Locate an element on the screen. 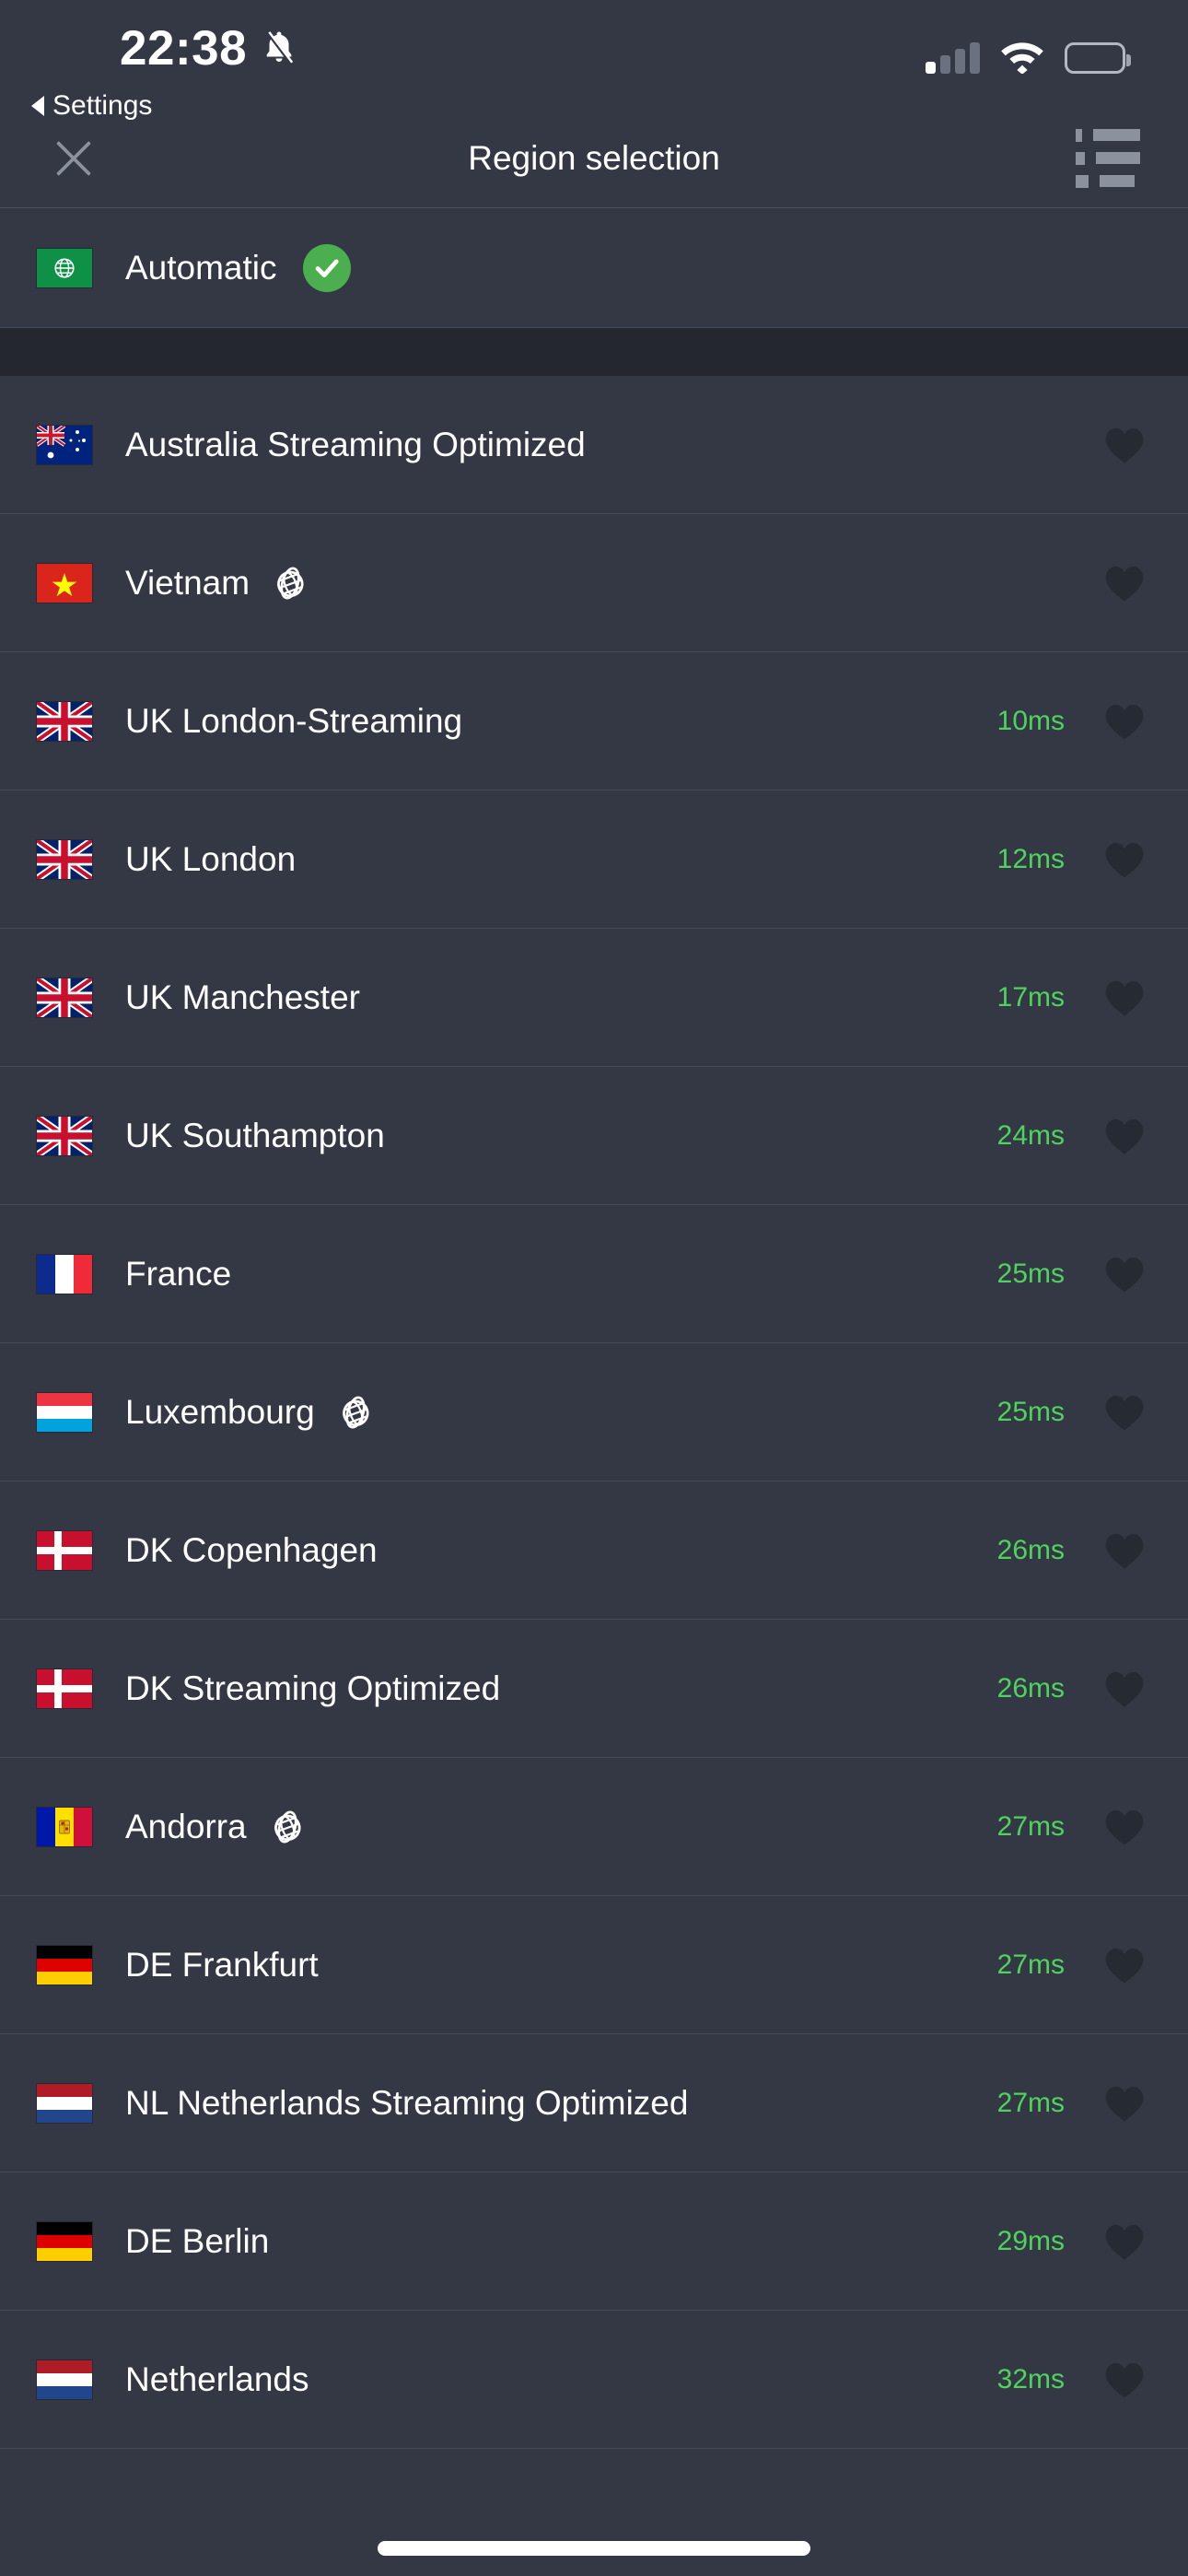 The width and height of the screenshot is (1188, 2576). flag-icon-fr is located at coordinates (64, 1274).